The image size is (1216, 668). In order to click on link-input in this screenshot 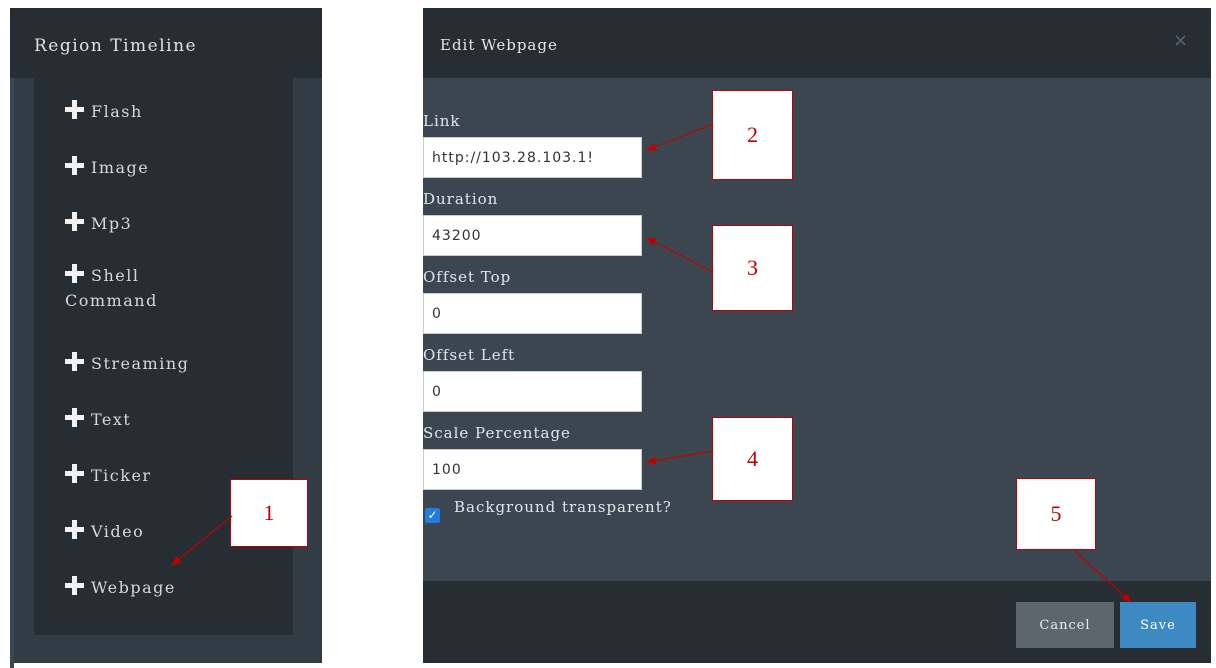, I will do `click(532, 157)`.